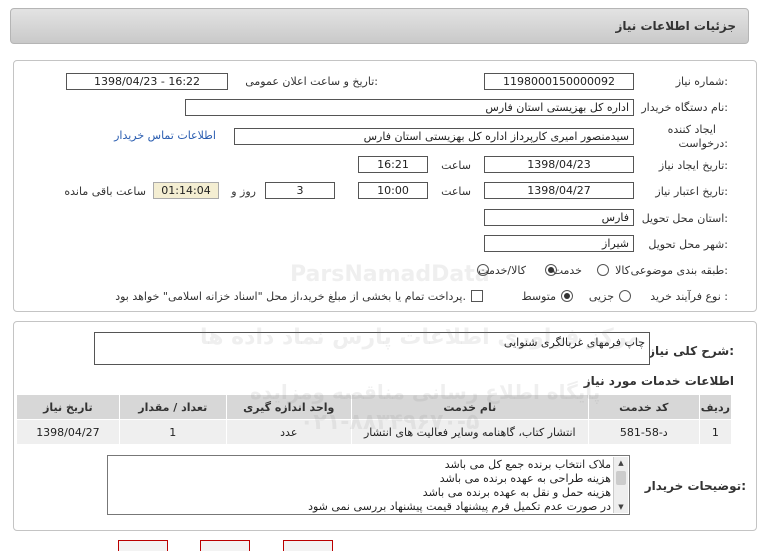 The height and width of the screenshot is (551, 770). What do you see at coordinates (525, 478) in the screenshot?
I see `note-line: هزینه طراحی به عهده برنده می باشد` at bounding box center [525, 478].